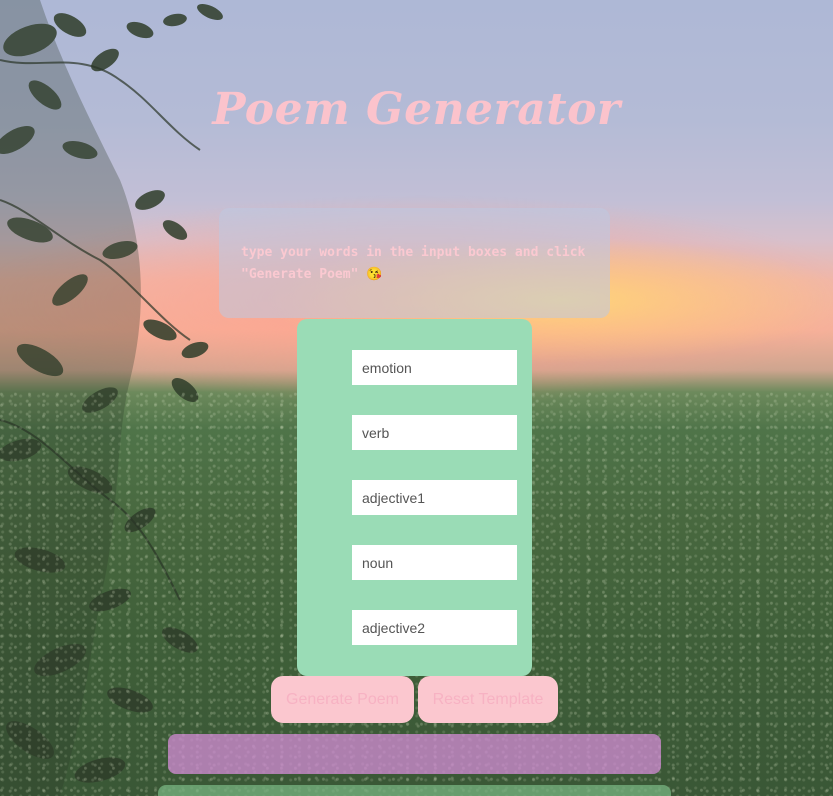 The width and height of the screenshot is (833, 796). I want to click on emotion-input, so click(434, 367).